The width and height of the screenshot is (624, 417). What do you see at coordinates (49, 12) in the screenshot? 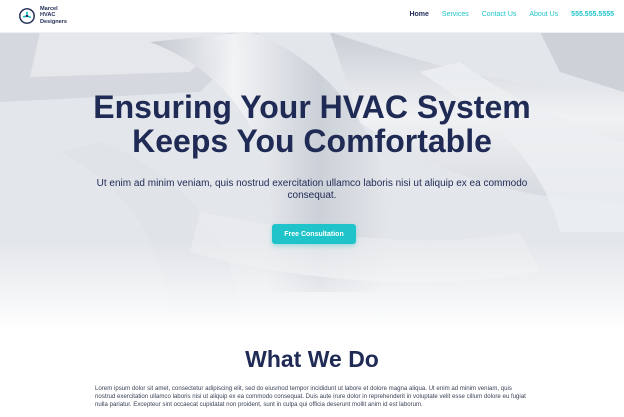
I see `brand-name-line1: Marcel HVAC` at bounding box center [49, 12].